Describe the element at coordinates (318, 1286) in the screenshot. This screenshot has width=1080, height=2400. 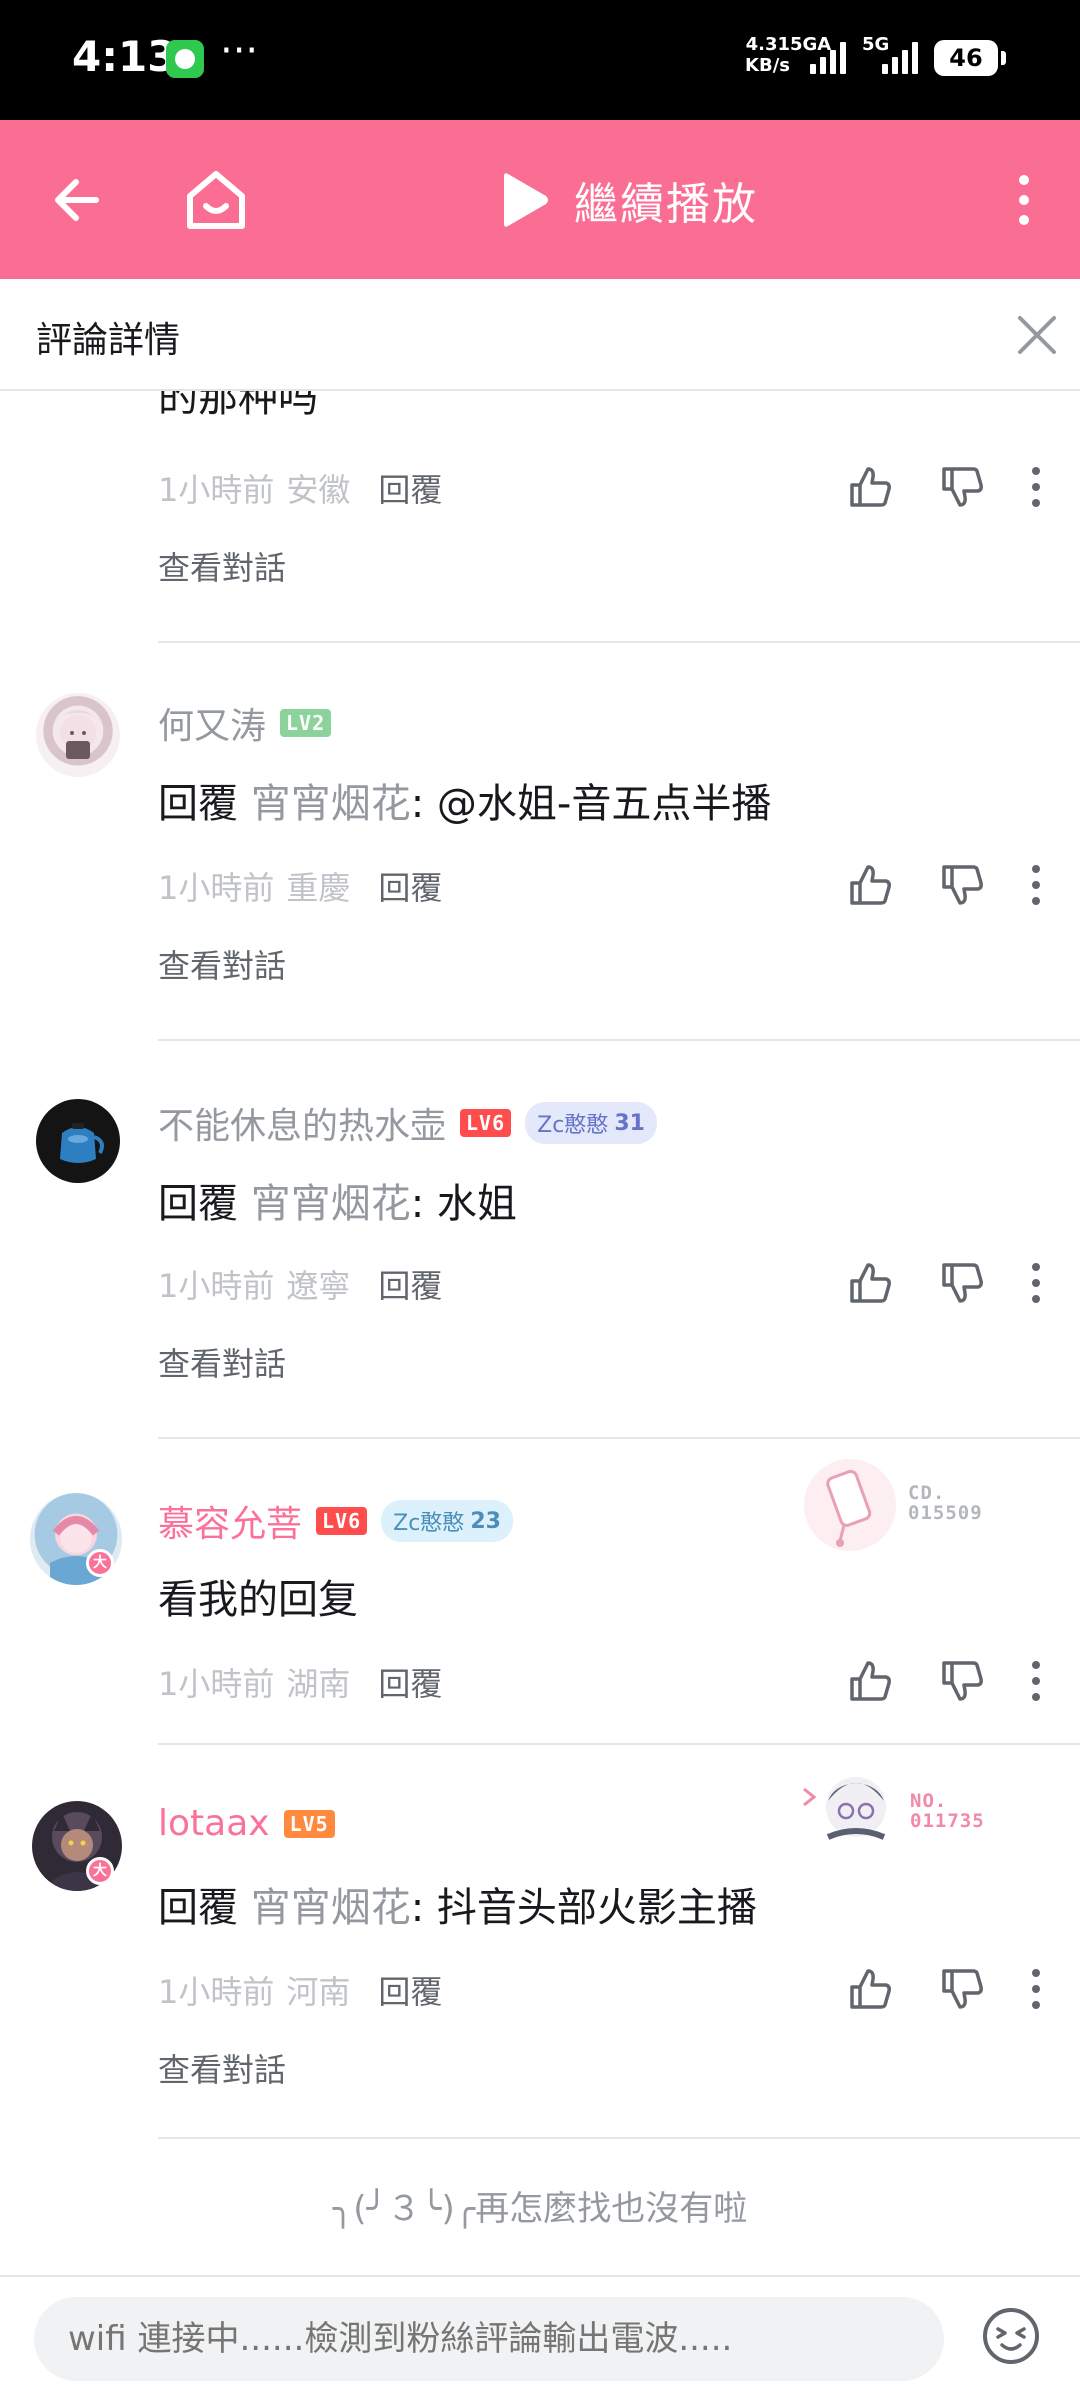
I see `comment-location: 遼寧` at that location.